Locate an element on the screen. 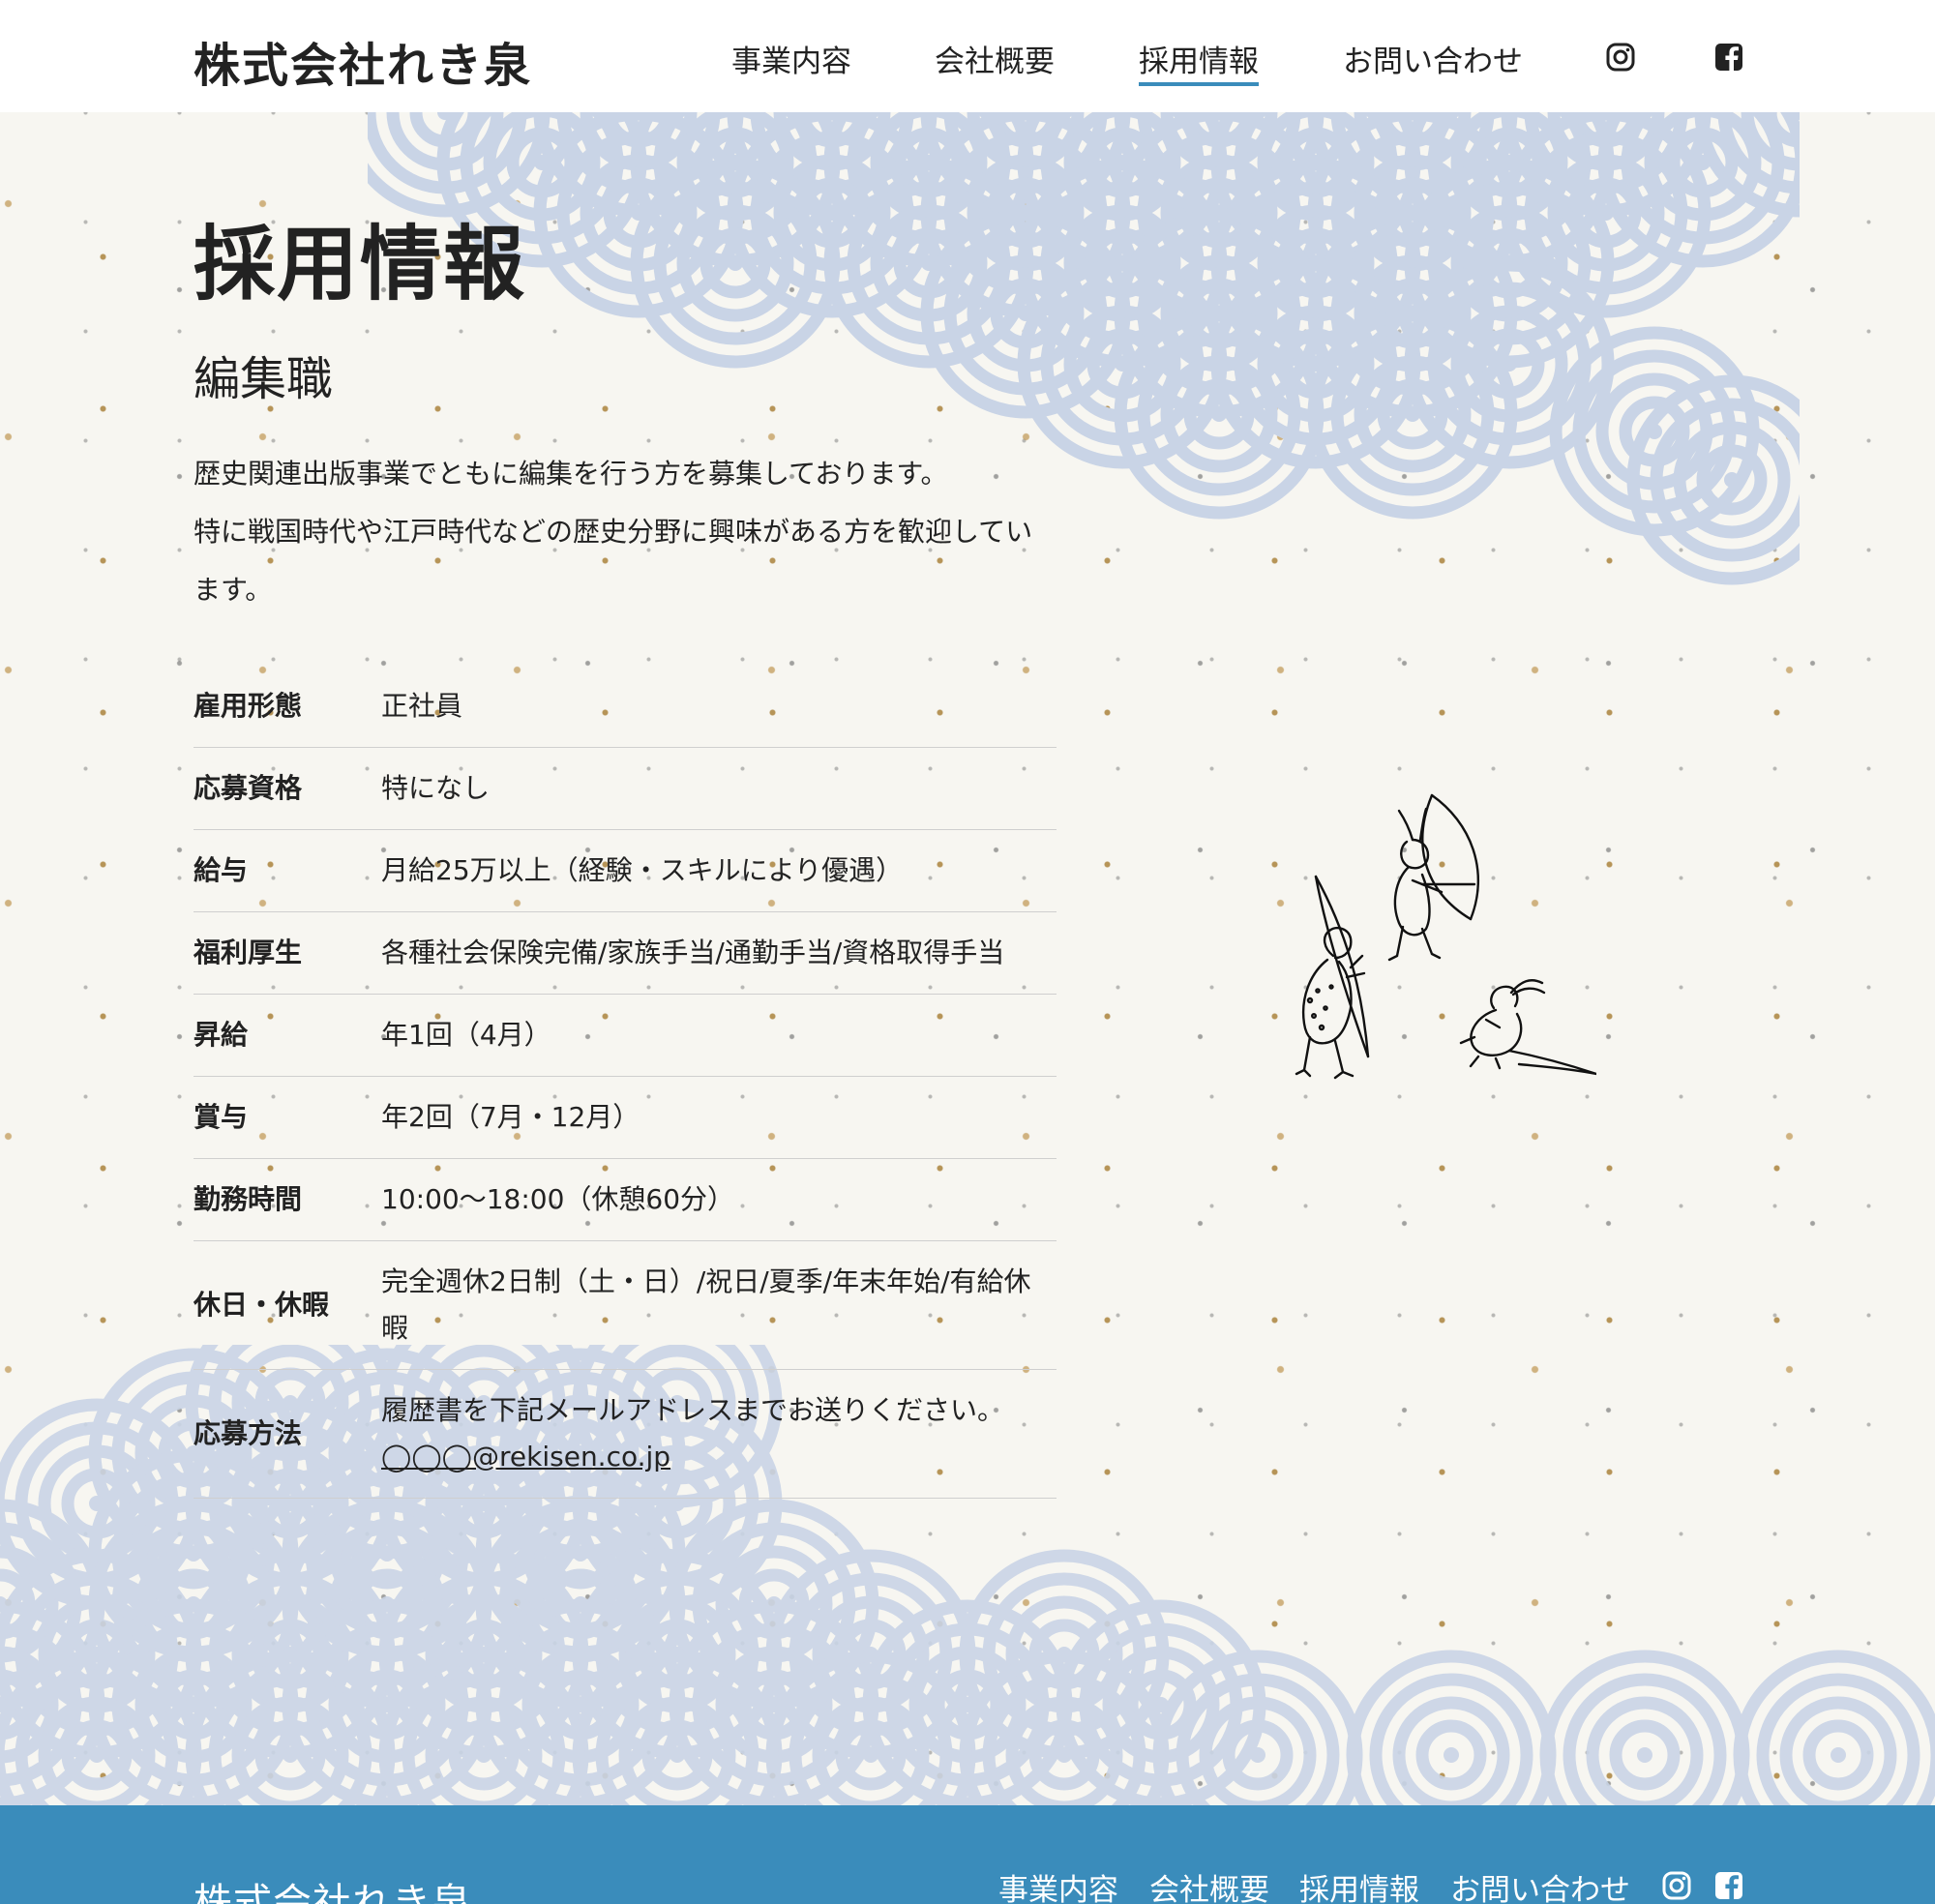 Image resolution: width=1935 pixels, height=1904 pixels. application-email-link: ◯◯◯@rekisen.co.jp is located at coordinates (719, 1457).